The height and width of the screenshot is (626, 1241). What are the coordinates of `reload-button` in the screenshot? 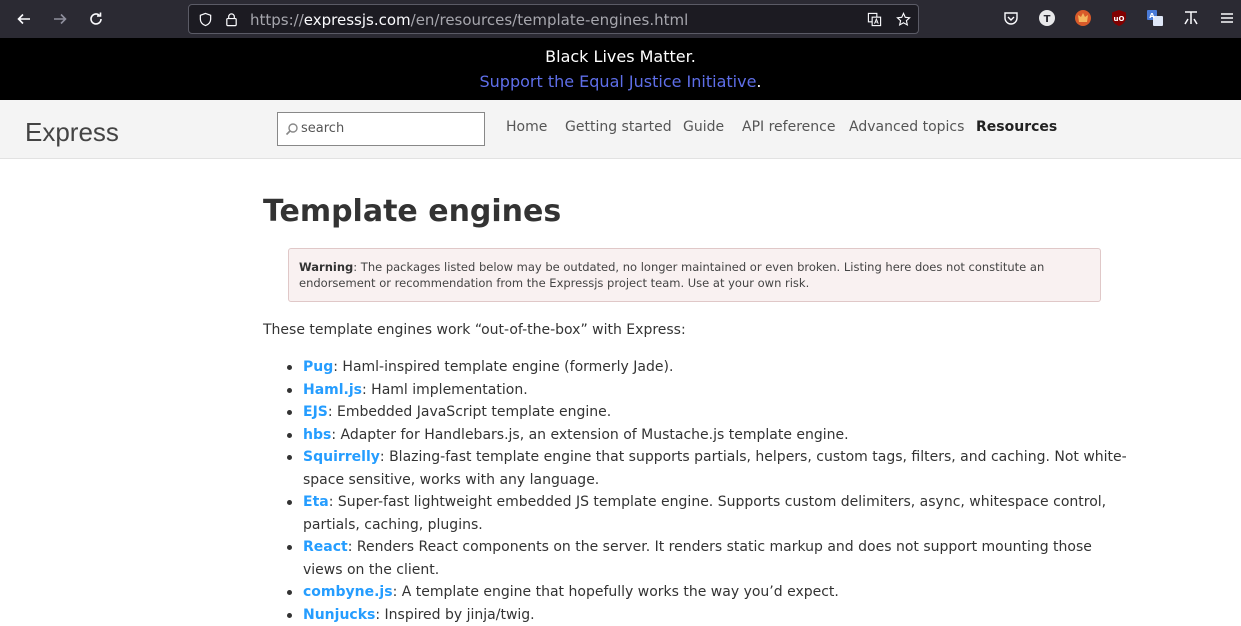 It's located at (96, 19).